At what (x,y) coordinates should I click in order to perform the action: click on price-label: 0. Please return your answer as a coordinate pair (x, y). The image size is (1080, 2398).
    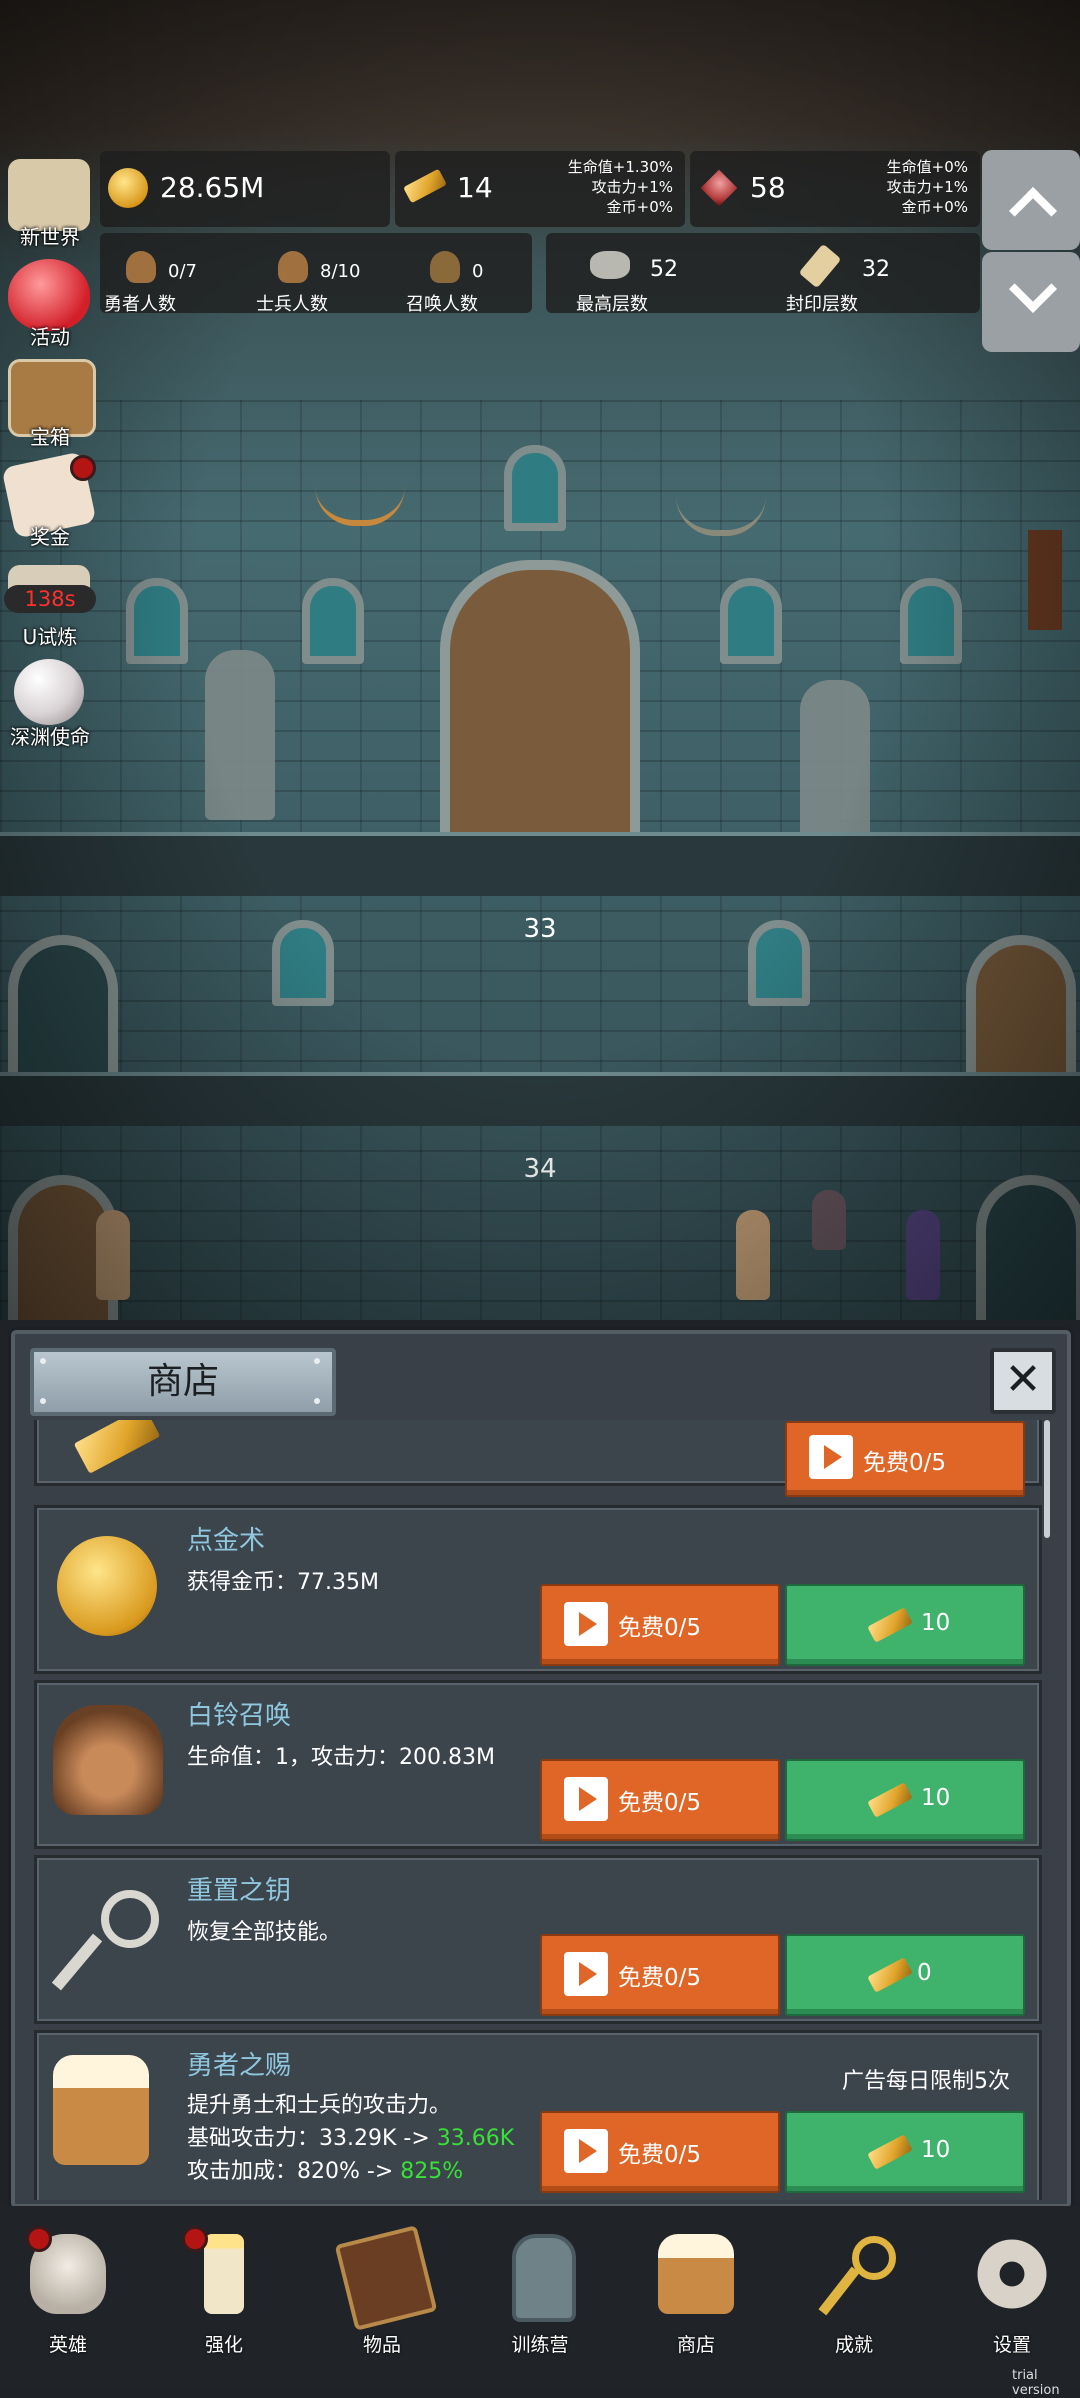
    Looking at the image, I should click on (924, 1973).